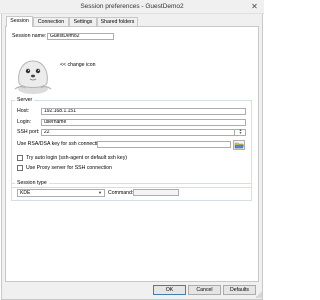 This screenshot has height=300, width=320. What do you see at coordinates (100, 192) in the screenshot?
I see `chevron-down-icon: ▼` at bounding box center [100, 192].